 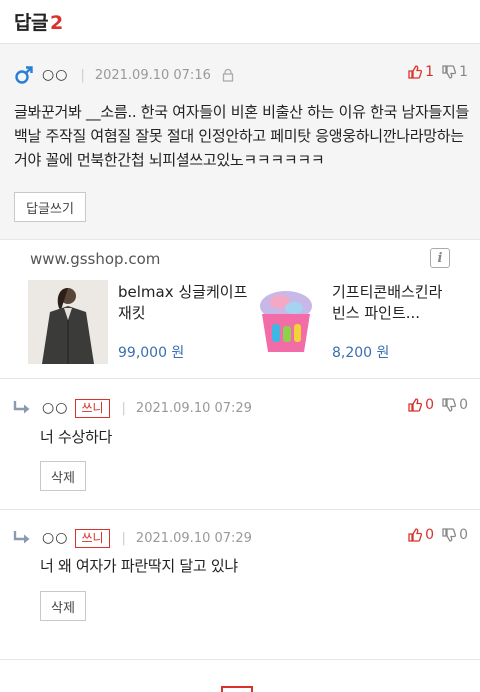 What do you see at coordinates (55, 75) in the screenshot?
I see `comment-nickname: ○○` at bounding box center [55, 75].